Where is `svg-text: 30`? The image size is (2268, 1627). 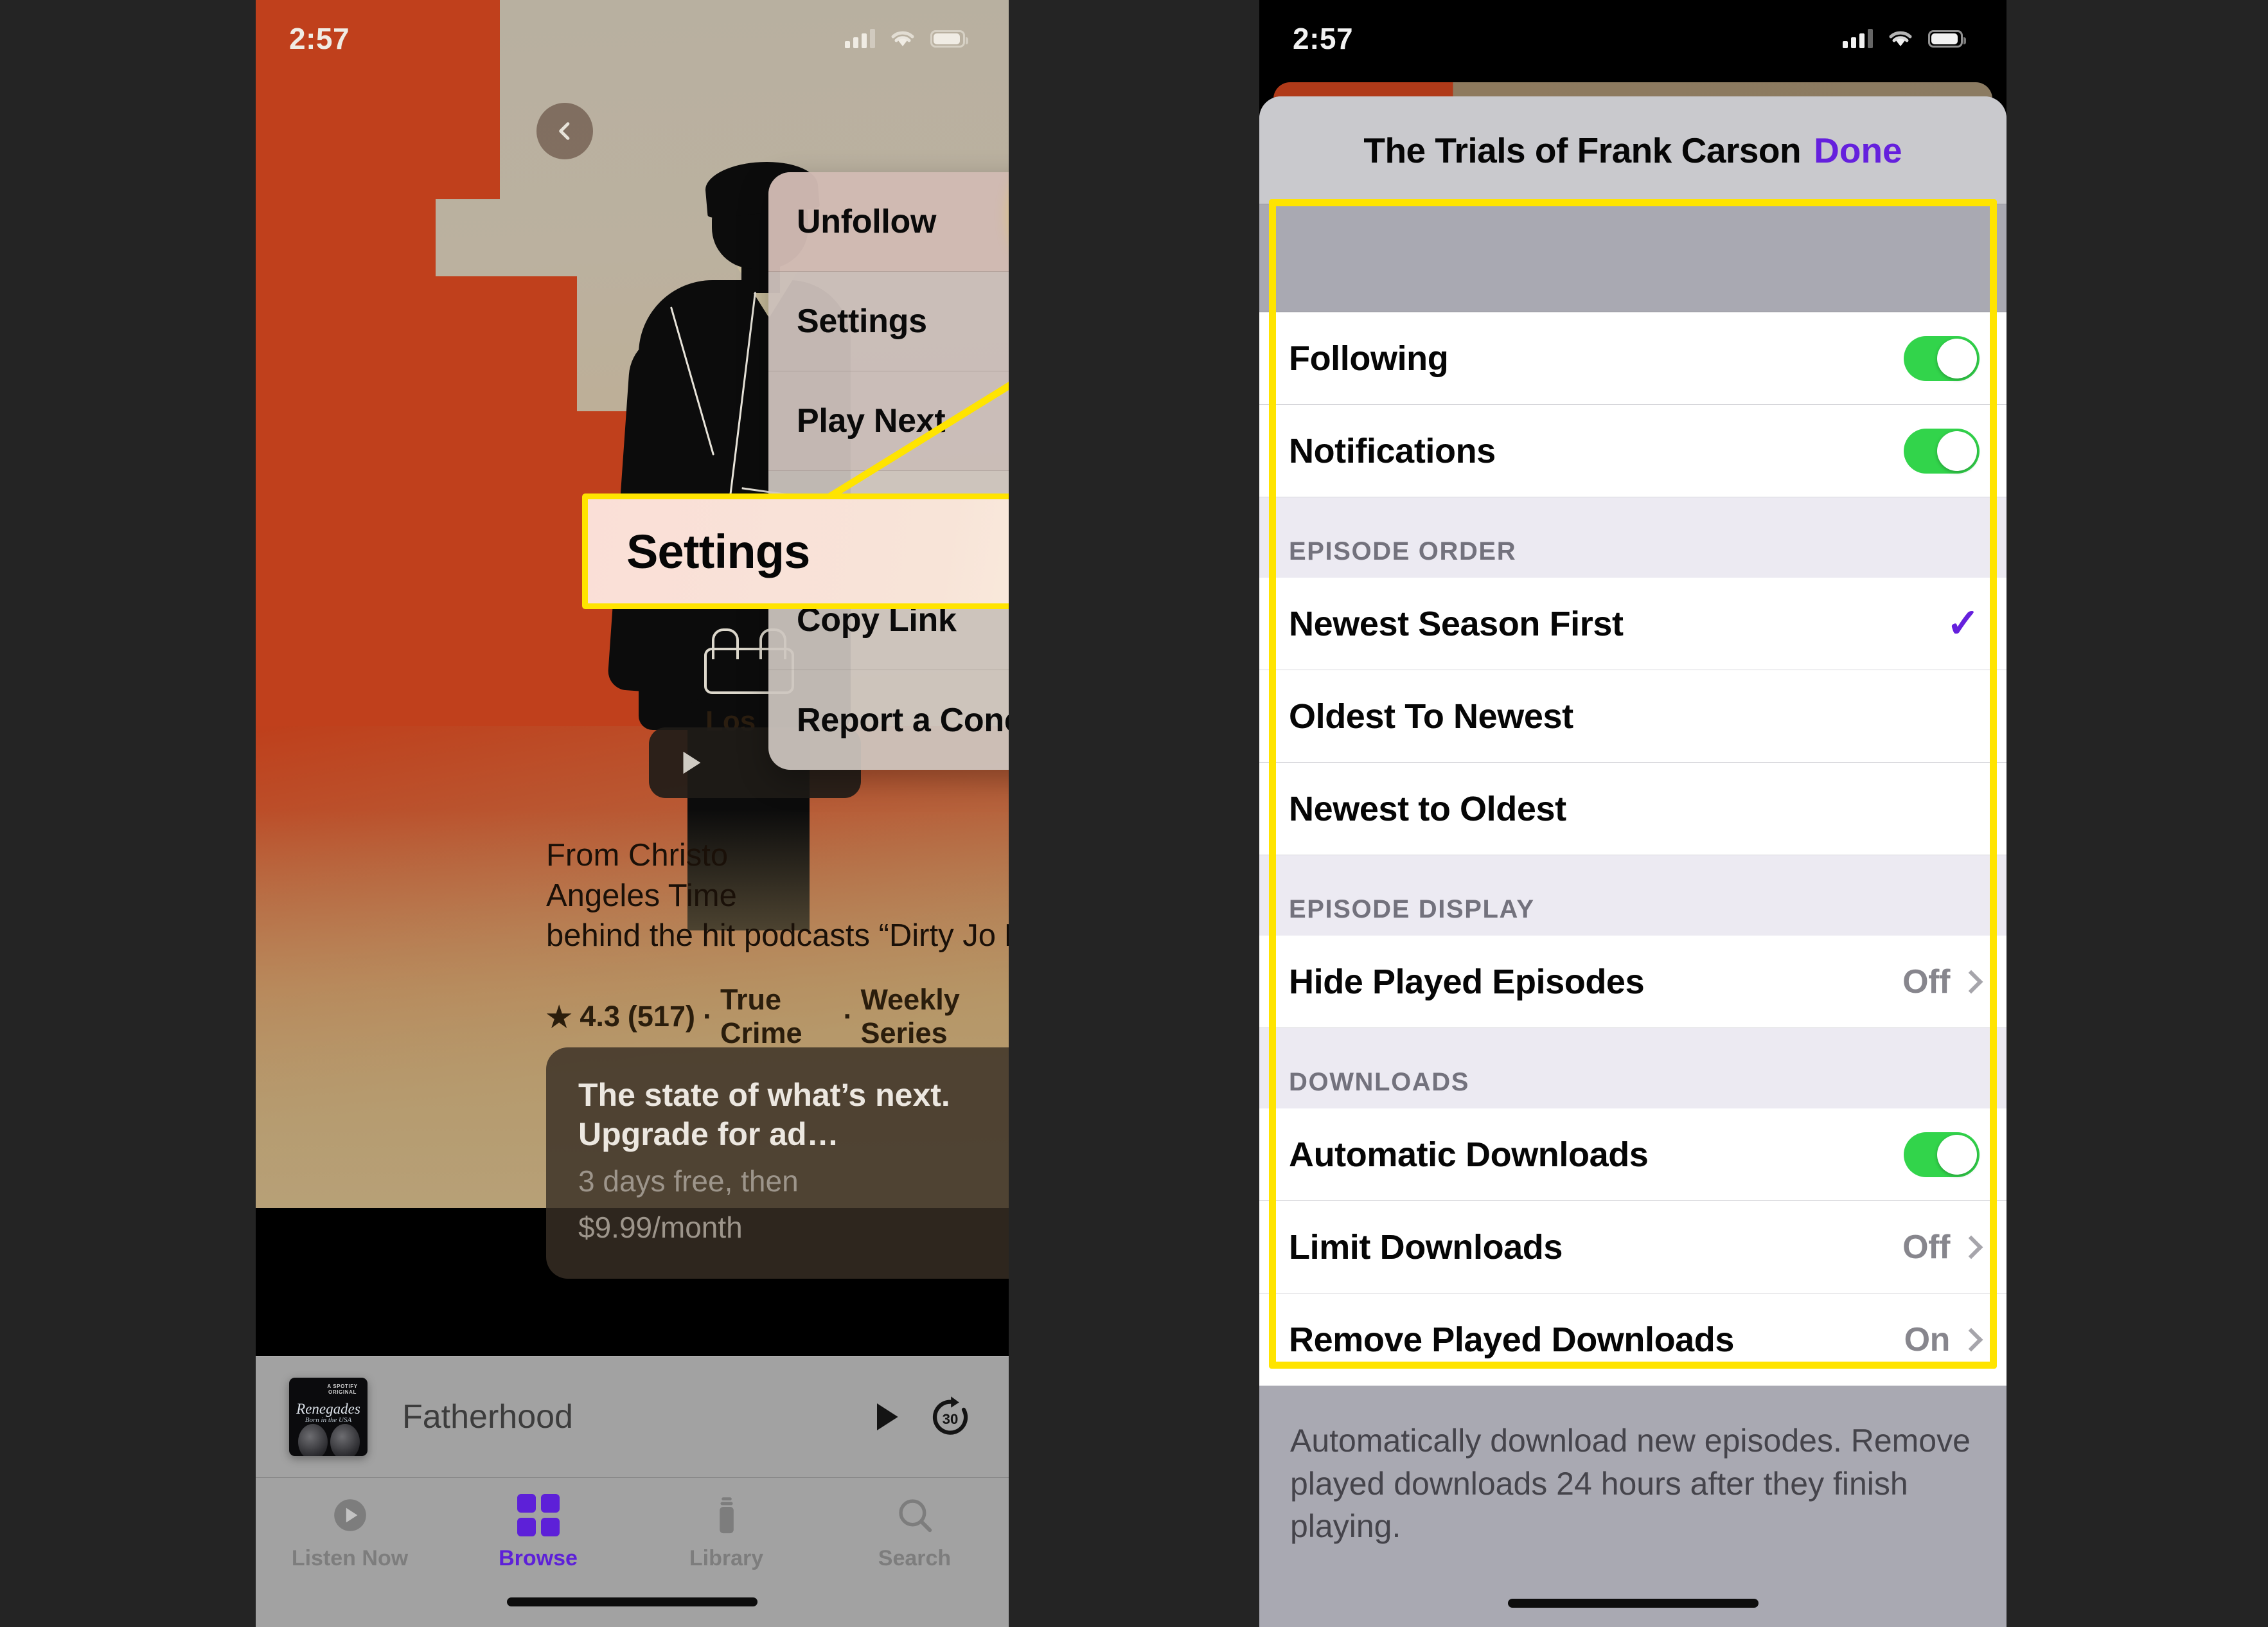
svg-text: 30 is located at coordinates (951, 1419).